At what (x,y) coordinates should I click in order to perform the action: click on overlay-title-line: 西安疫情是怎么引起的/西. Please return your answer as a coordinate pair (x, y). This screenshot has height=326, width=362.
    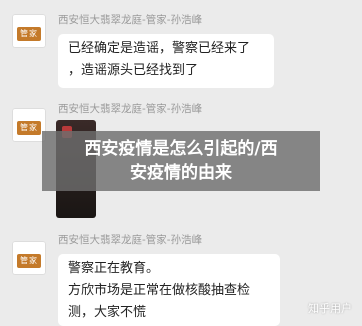
    Looking at the image, I should click on (181, 149).